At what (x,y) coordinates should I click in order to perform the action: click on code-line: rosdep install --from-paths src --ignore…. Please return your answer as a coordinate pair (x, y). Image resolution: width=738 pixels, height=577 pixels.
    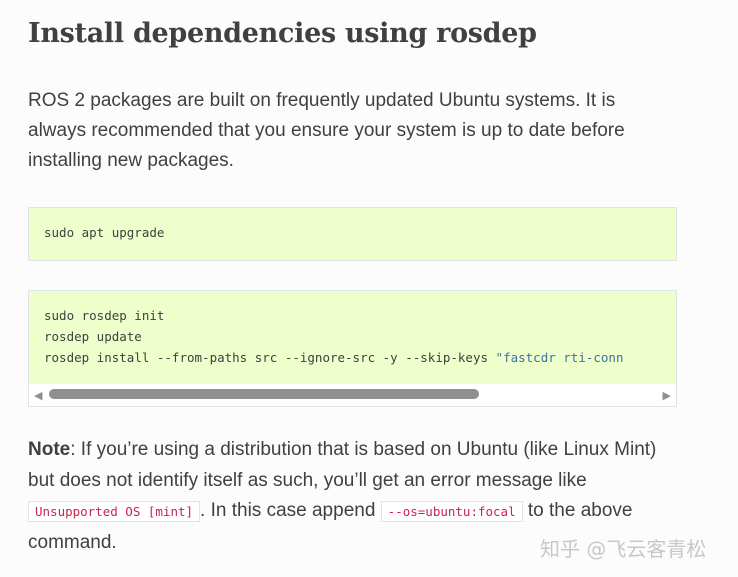
    Looking at the image, I should click on (270, 357).